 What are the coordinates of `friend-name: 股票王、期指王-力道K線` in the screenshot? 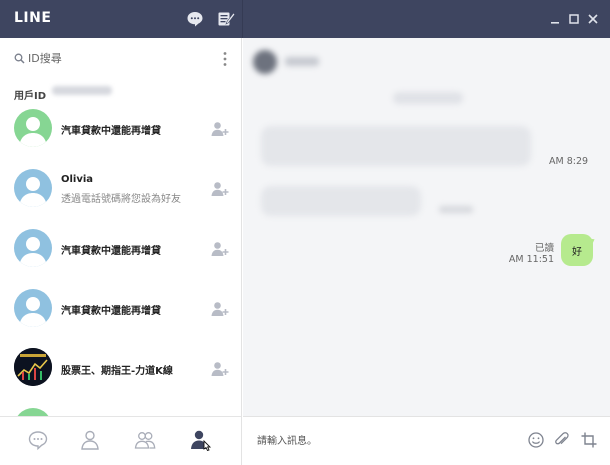 It's located at (117, 371).